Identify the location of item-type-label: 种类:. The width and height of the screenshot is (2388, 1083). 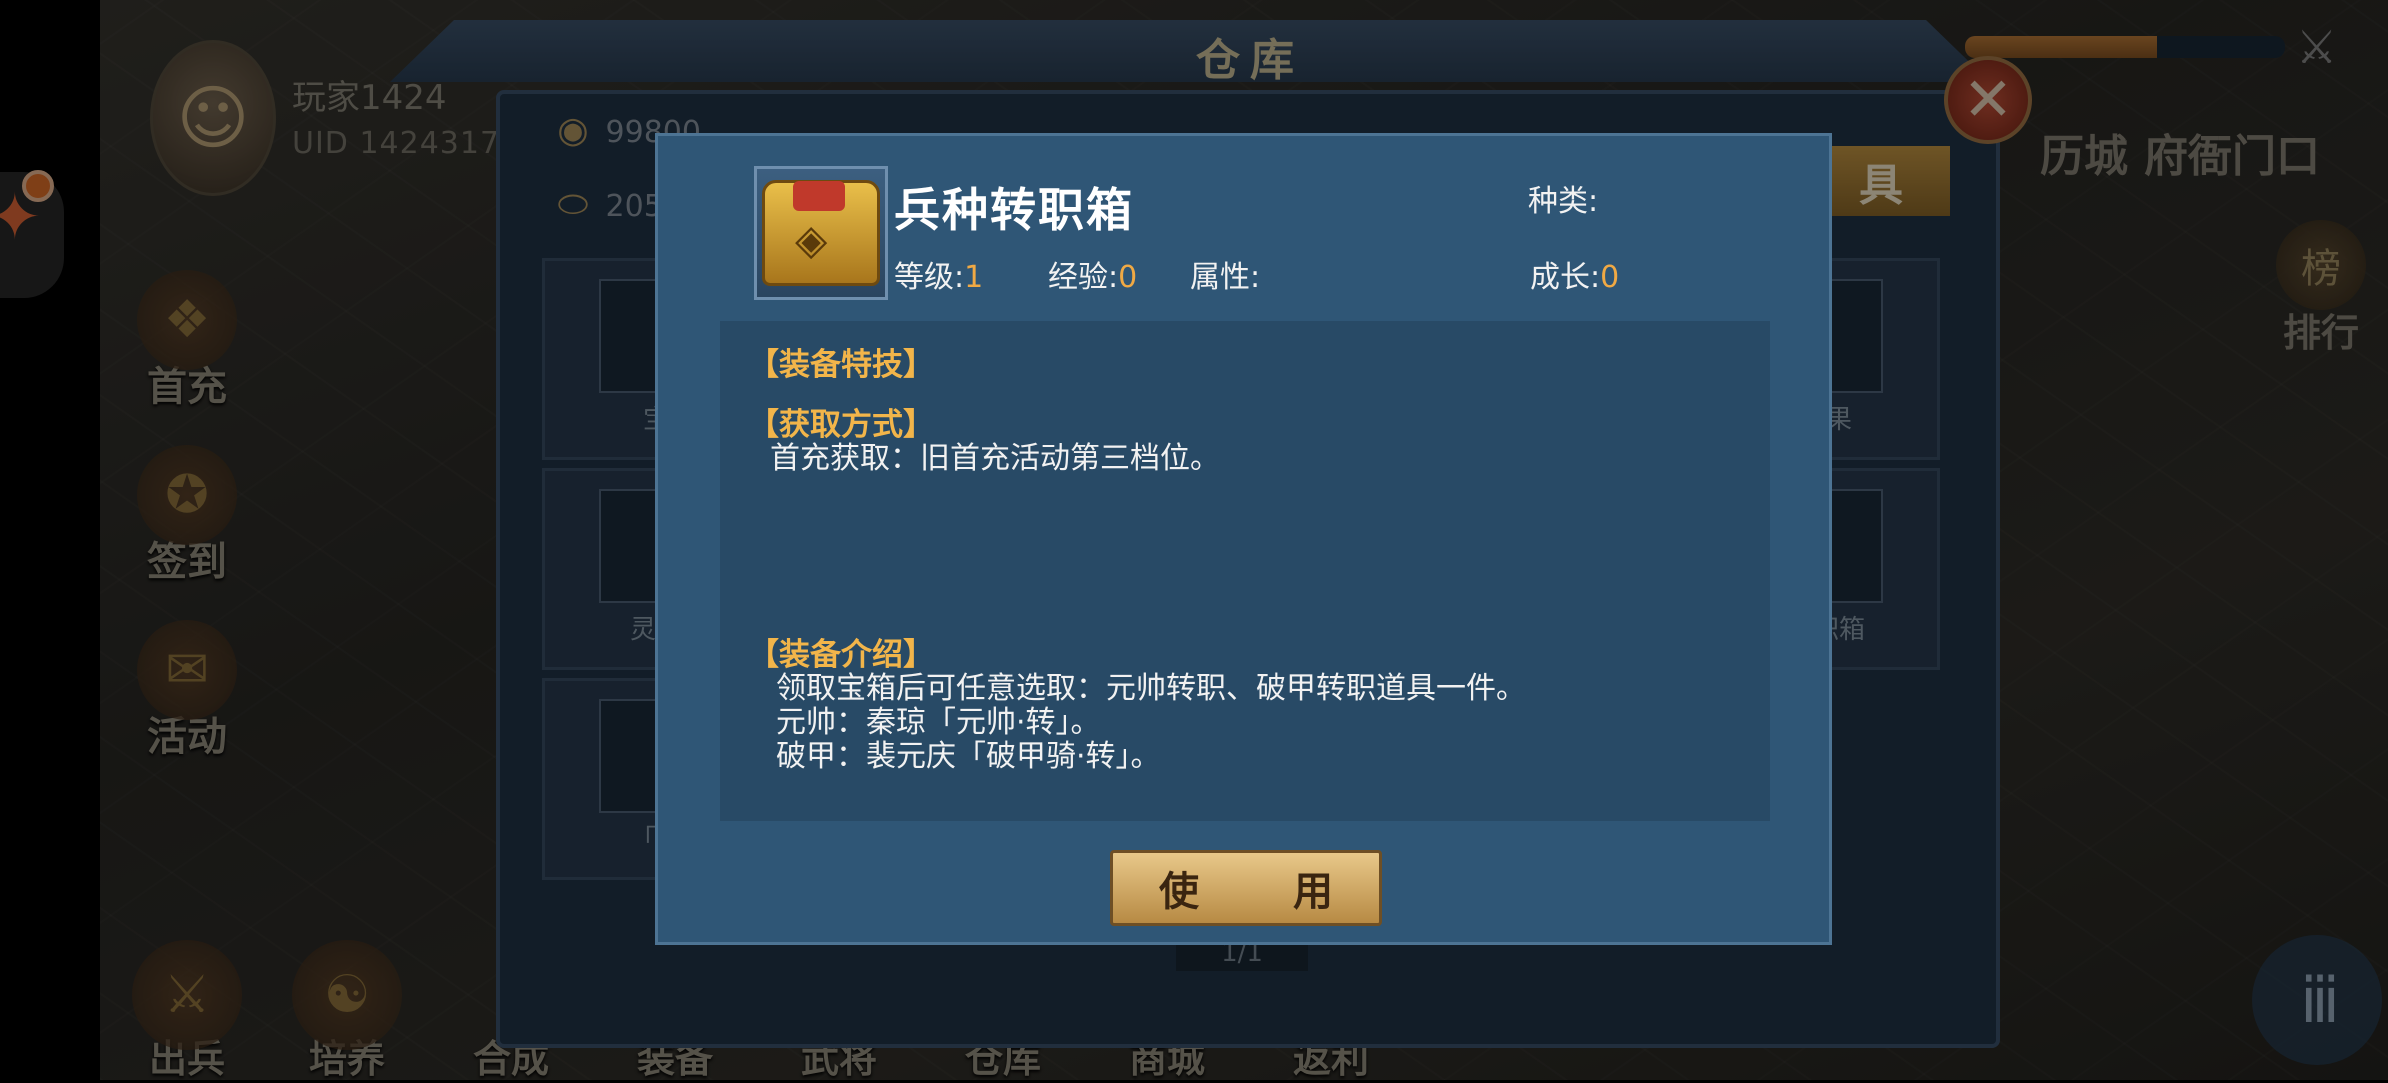
(1563, 201).